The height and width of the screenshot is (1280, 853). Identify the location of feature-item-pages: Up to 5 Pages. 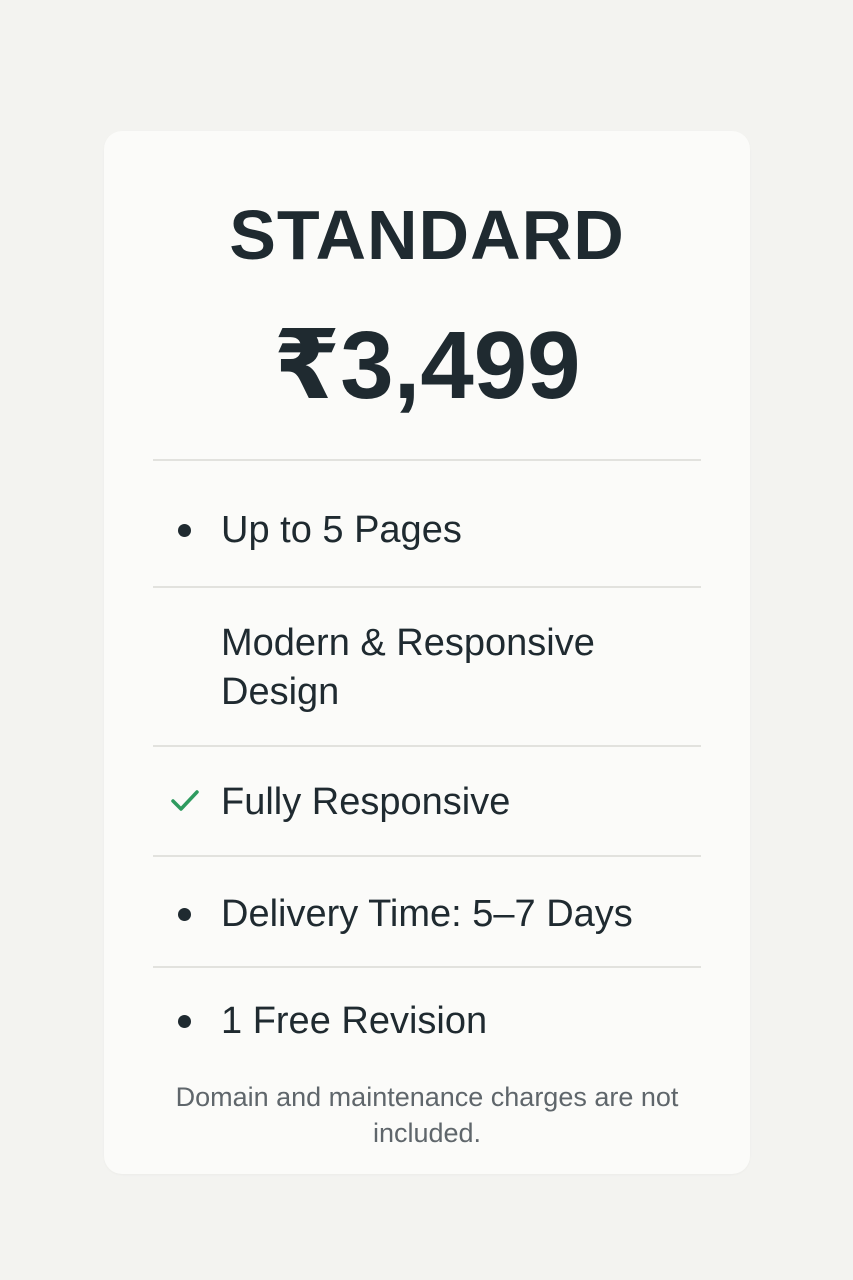
(427, 524).